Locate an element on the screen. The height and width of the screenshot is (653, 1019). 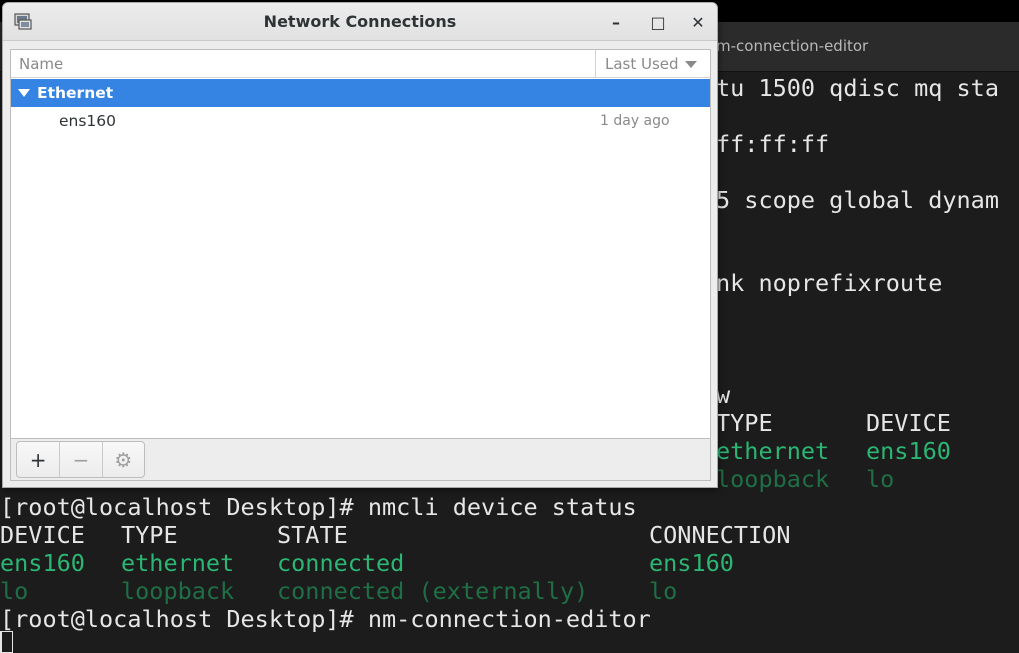
terminal-table-header-type: TYPE is located at coordinates (744, 423).